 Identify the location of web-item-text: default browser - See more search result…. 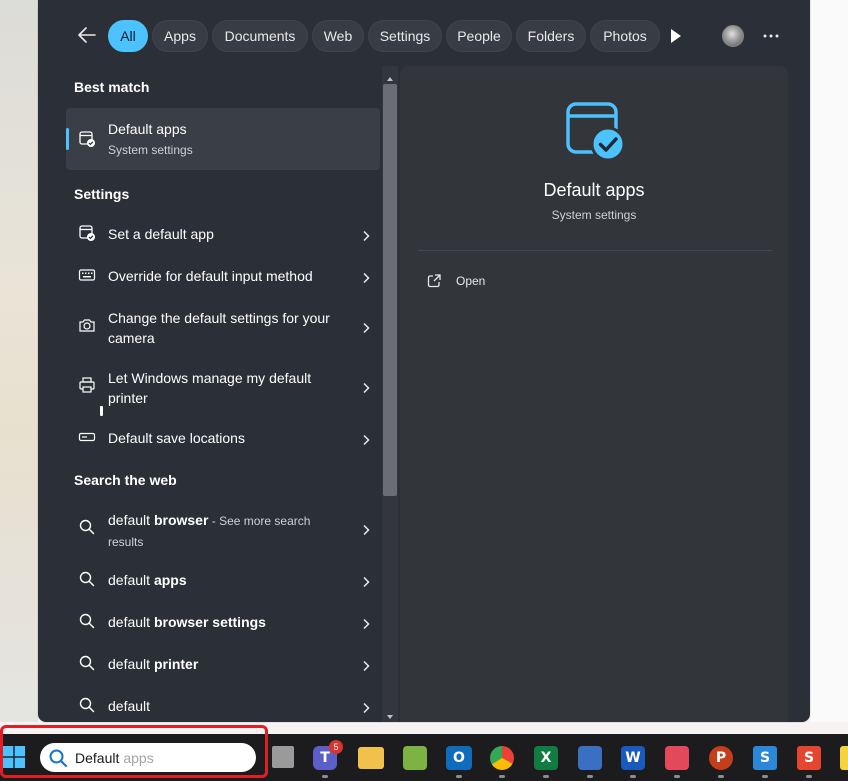
(228, 531).